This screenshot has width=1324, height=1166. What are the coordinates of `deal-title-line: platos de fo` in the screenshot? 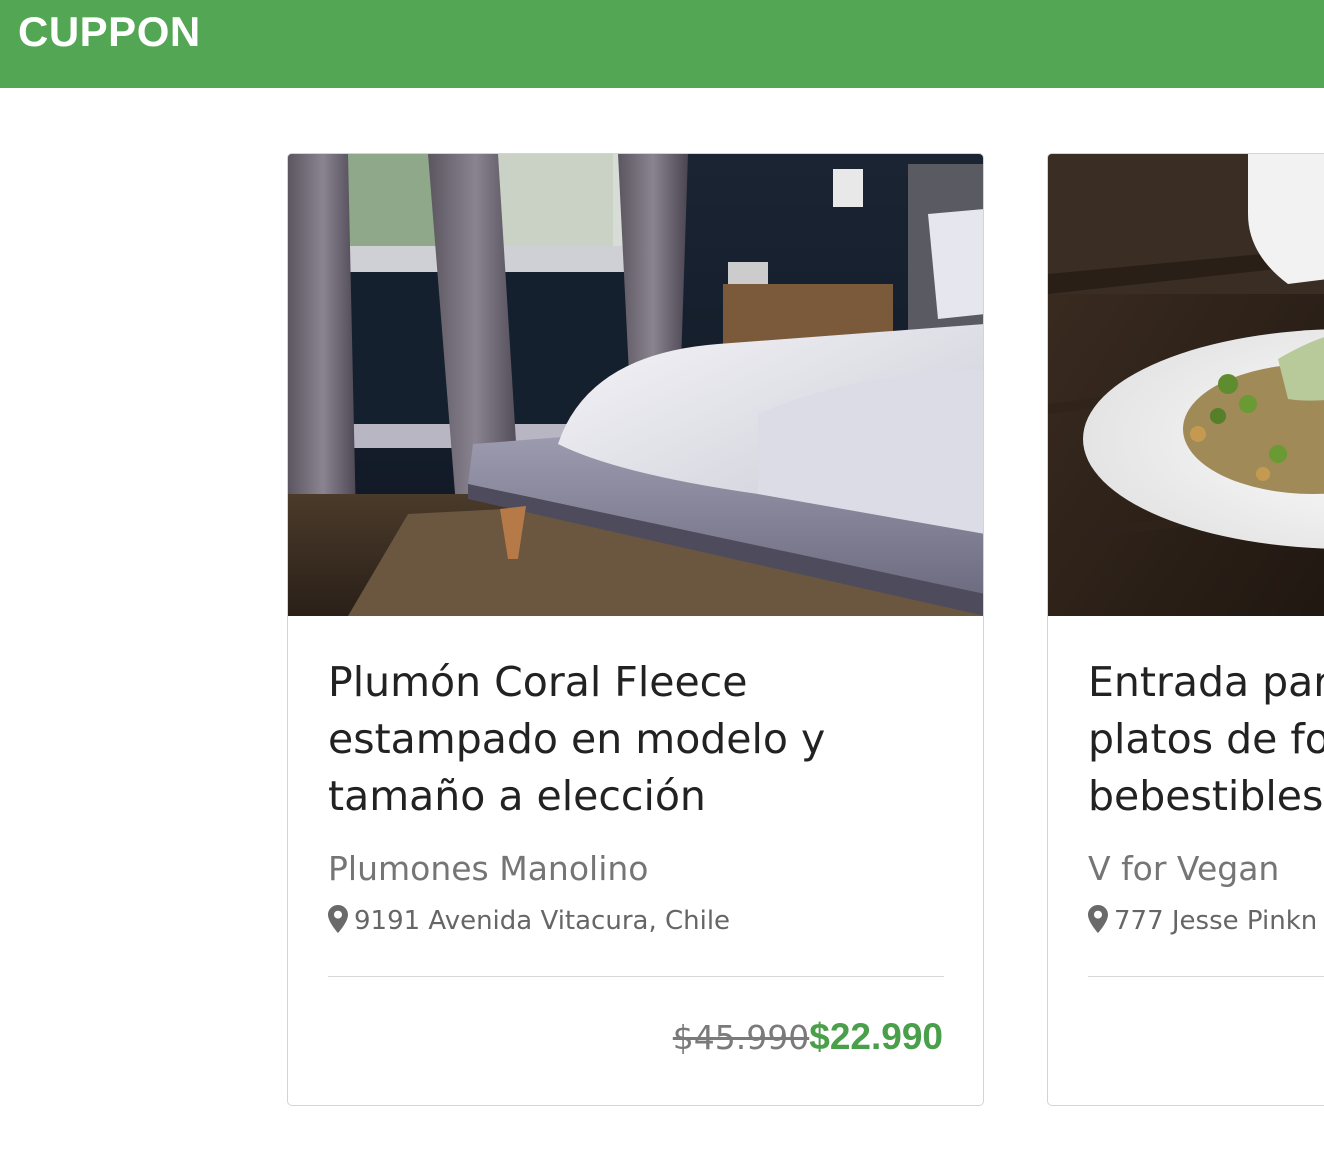 It's located at (1206, 739).